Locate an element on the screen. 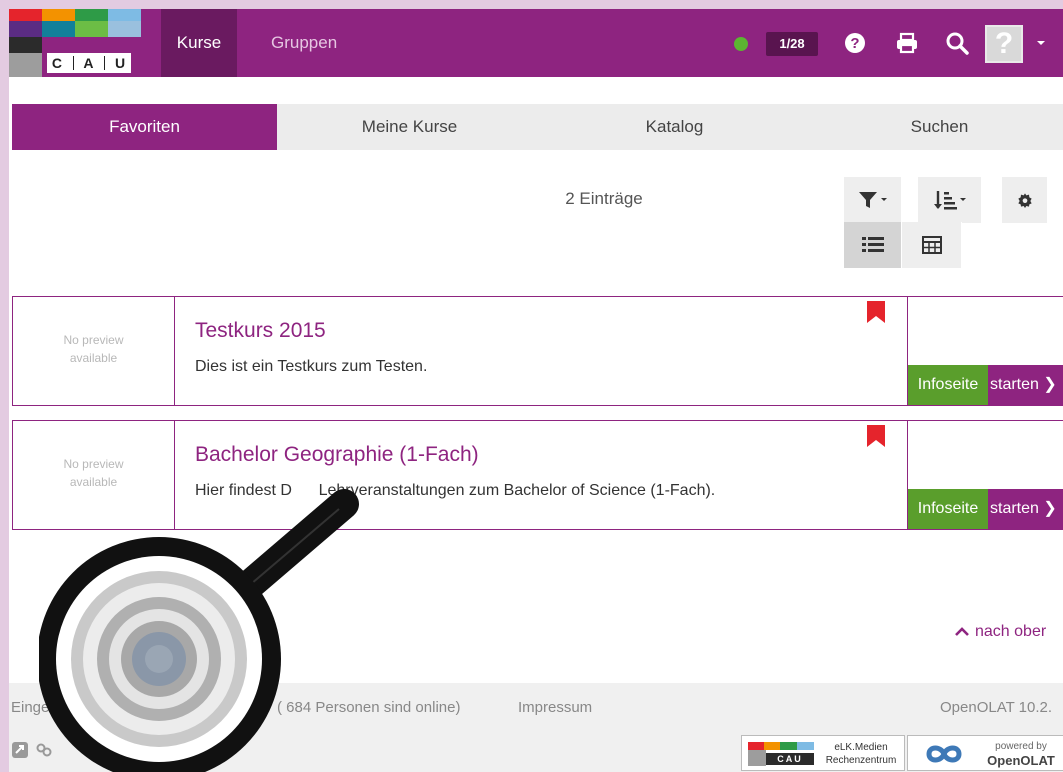 Image resolution: width=1063 pixels, height=772 pixels. impressum-link: Impressum is located at coordinates (555, 707).